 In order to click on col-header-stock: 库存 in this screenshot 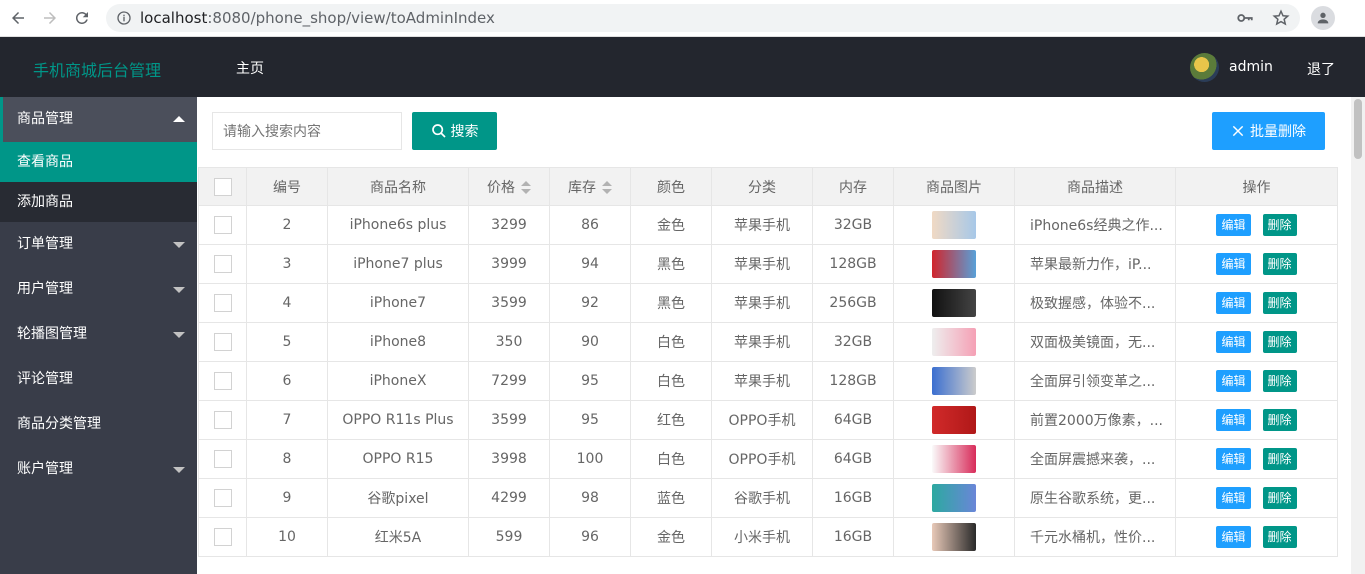, I will do `click(590, 186)`.